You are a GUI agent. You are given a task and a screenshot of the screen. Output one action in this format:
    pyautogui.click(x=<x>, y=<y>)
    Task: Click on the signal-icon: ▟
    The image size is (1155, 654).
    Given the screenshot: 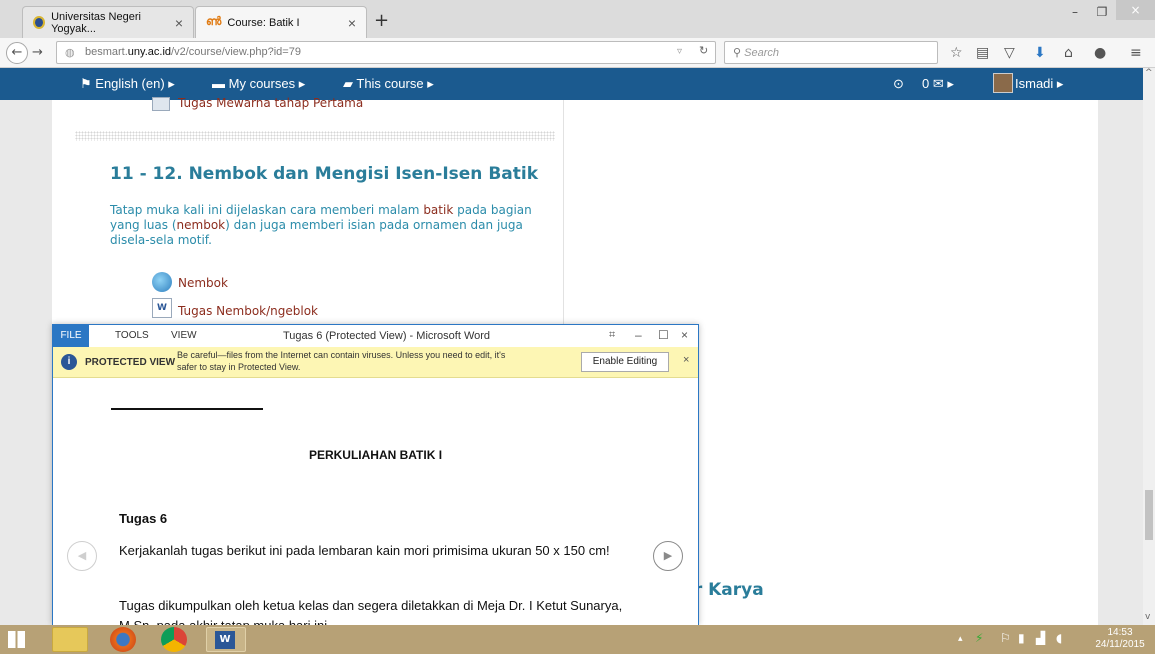 What is the action you would take?
    pyautogui.click(x=1040, y=638)
    